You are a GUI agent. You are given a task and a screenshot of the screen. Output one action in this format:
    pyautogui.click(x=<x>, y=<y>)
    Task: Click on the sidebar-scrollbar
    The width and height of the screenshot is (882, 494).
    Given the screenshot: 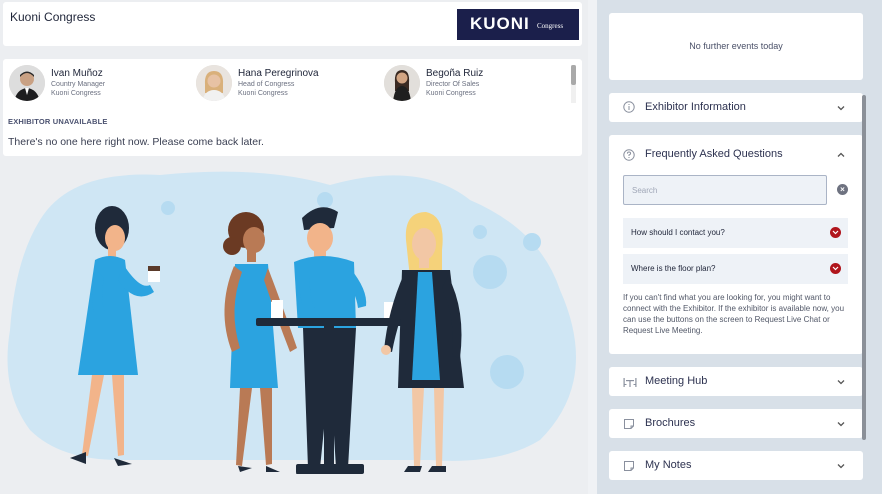 What is the action you would take?
    pyautogui.click(x=864, y=267)
    